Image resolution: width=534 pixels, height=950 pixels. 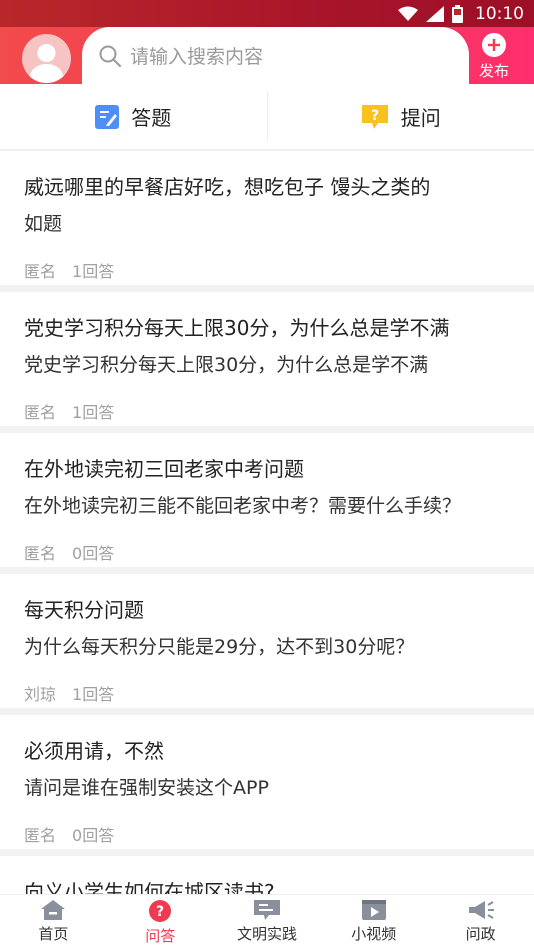 What do you see at coordinates (243, 506) in the screenshot?
I see `question-desc: 在外地读完初三能不能回老家中考？需要什么手续？` at bounding box center [243, 506].